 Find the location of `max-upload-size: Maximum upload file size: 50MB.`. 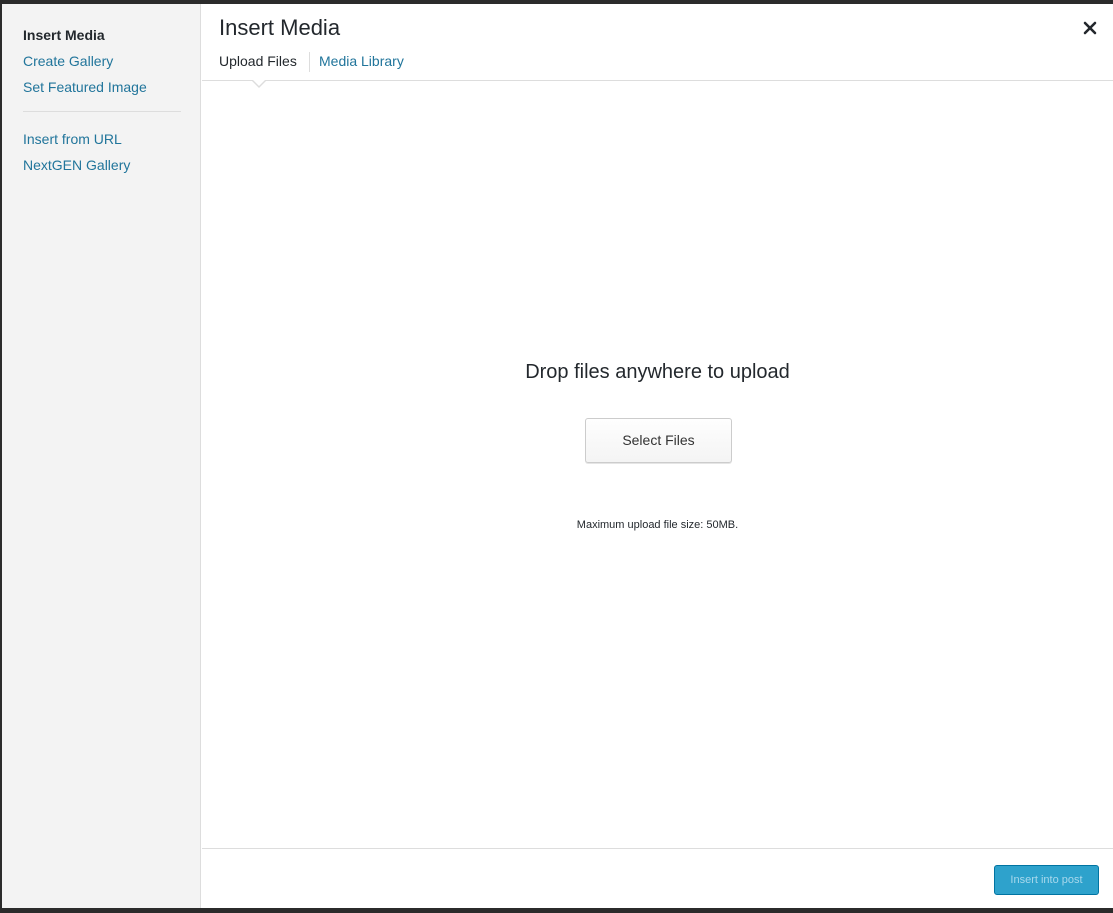

max-upload-size: Maximum upload file size: 50MB. is located at coordinates (657, 525).